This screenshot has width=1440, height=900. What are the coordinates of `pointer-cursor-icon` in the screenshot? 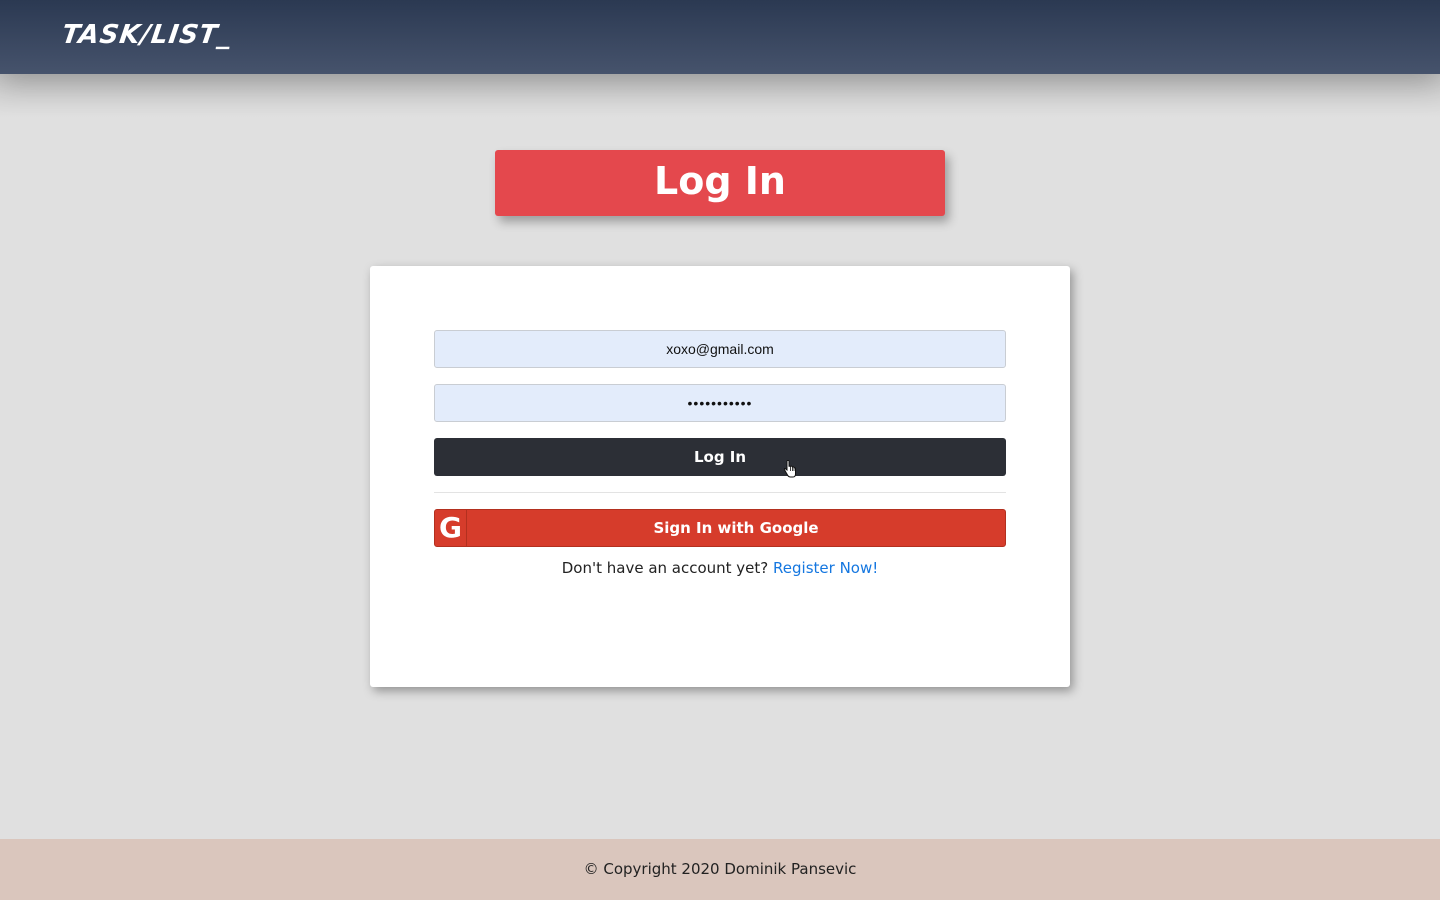 It's located at (789, 469).